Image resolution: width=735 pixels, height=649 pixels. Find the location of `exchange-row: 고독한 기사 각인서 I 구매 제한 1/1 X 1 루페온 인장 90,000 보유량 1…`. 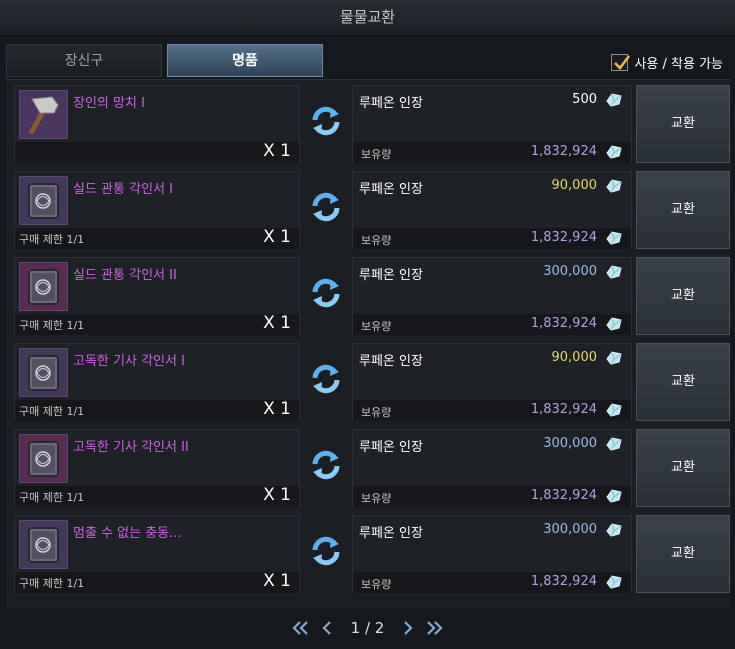

exchange-row: 고독한 기사 각인서 I 구매 제한 1/1 X 1 루페온 인장 90,000 보유량 1… is located at coordinates (371, 379).